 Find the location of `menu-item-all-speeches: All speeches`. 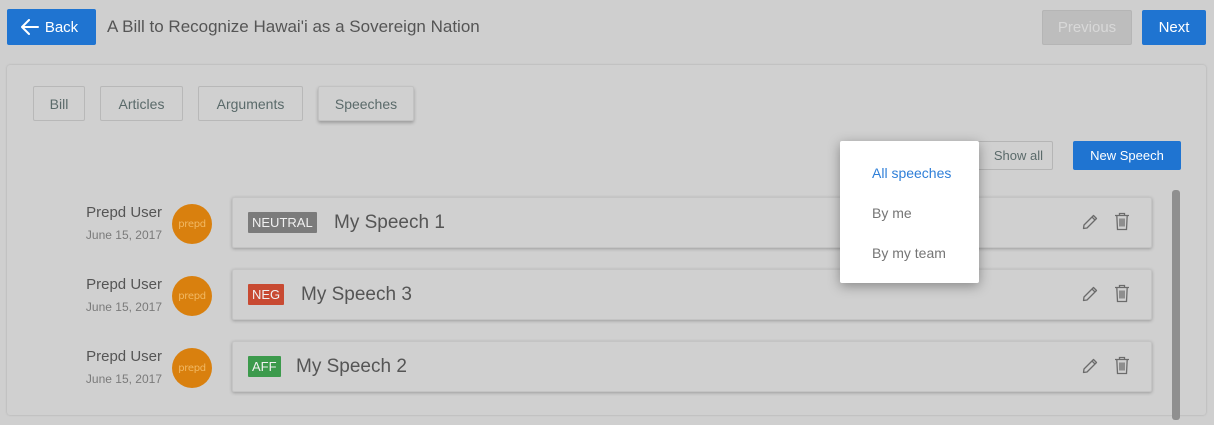

menu-item-all-speeches: All speeches is located at coordinates (911, 173).